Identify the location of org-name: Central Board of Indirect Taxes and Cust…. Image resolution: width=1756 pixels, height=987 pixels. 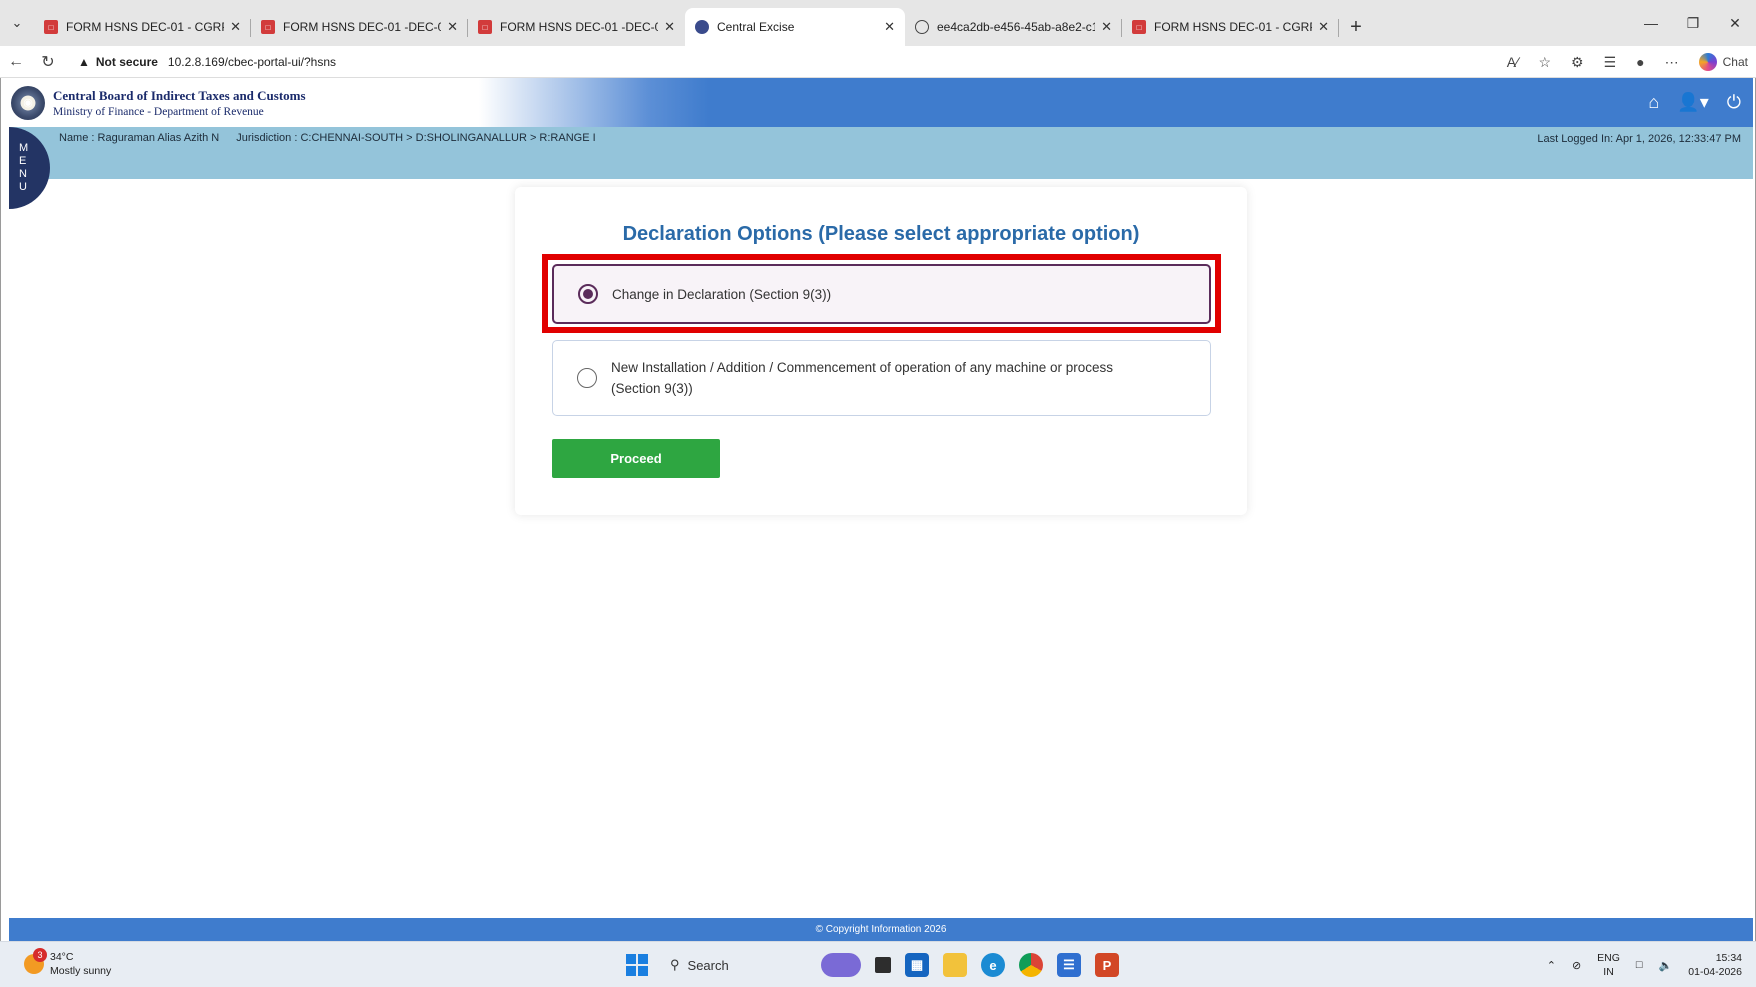
(179, 95).